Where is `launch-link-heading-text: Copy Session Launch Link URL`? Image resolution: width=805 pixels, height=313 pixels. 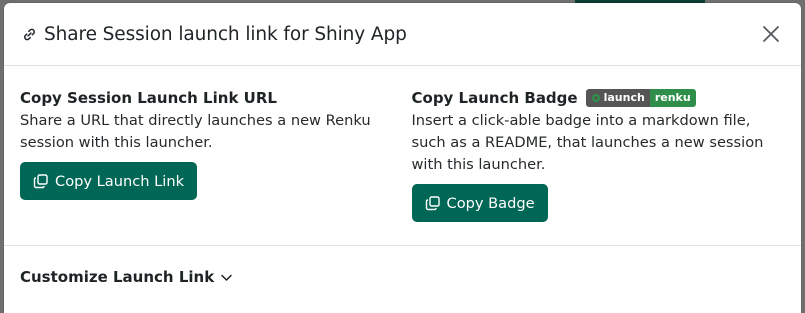 launch-link-heading-text: Copy Session Launch Link URL is located at coordinates (148, 98).